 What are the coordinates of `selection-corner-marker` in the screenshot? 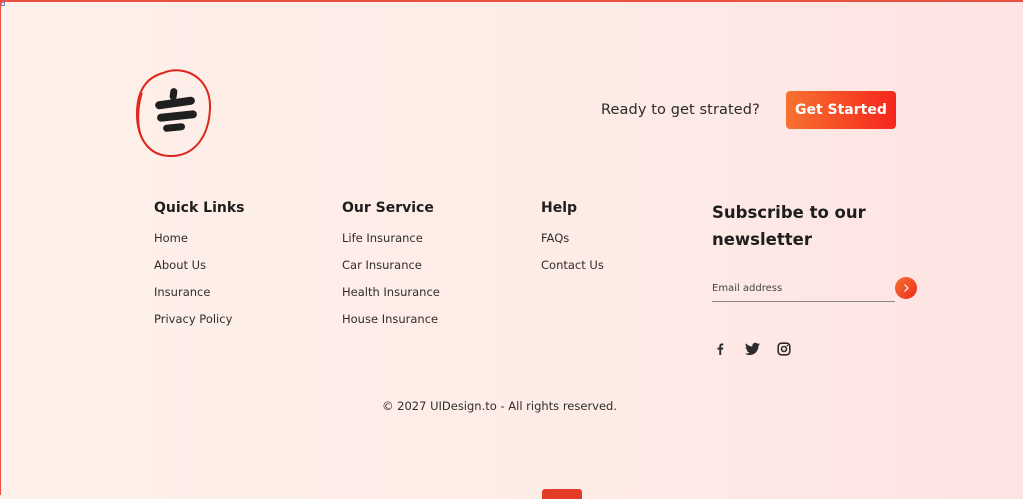 It's located at (3, 4).